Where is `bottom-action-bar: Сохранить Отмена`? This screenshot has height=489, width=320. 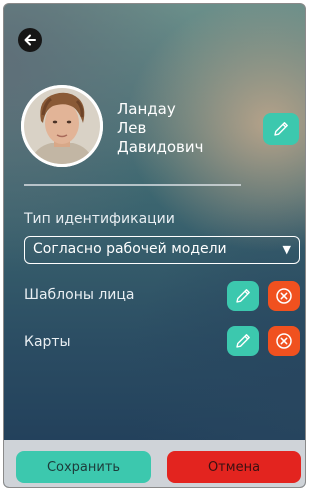 bottom-action-bar: Сохранить Отмена is located at coordinates (154, 463).